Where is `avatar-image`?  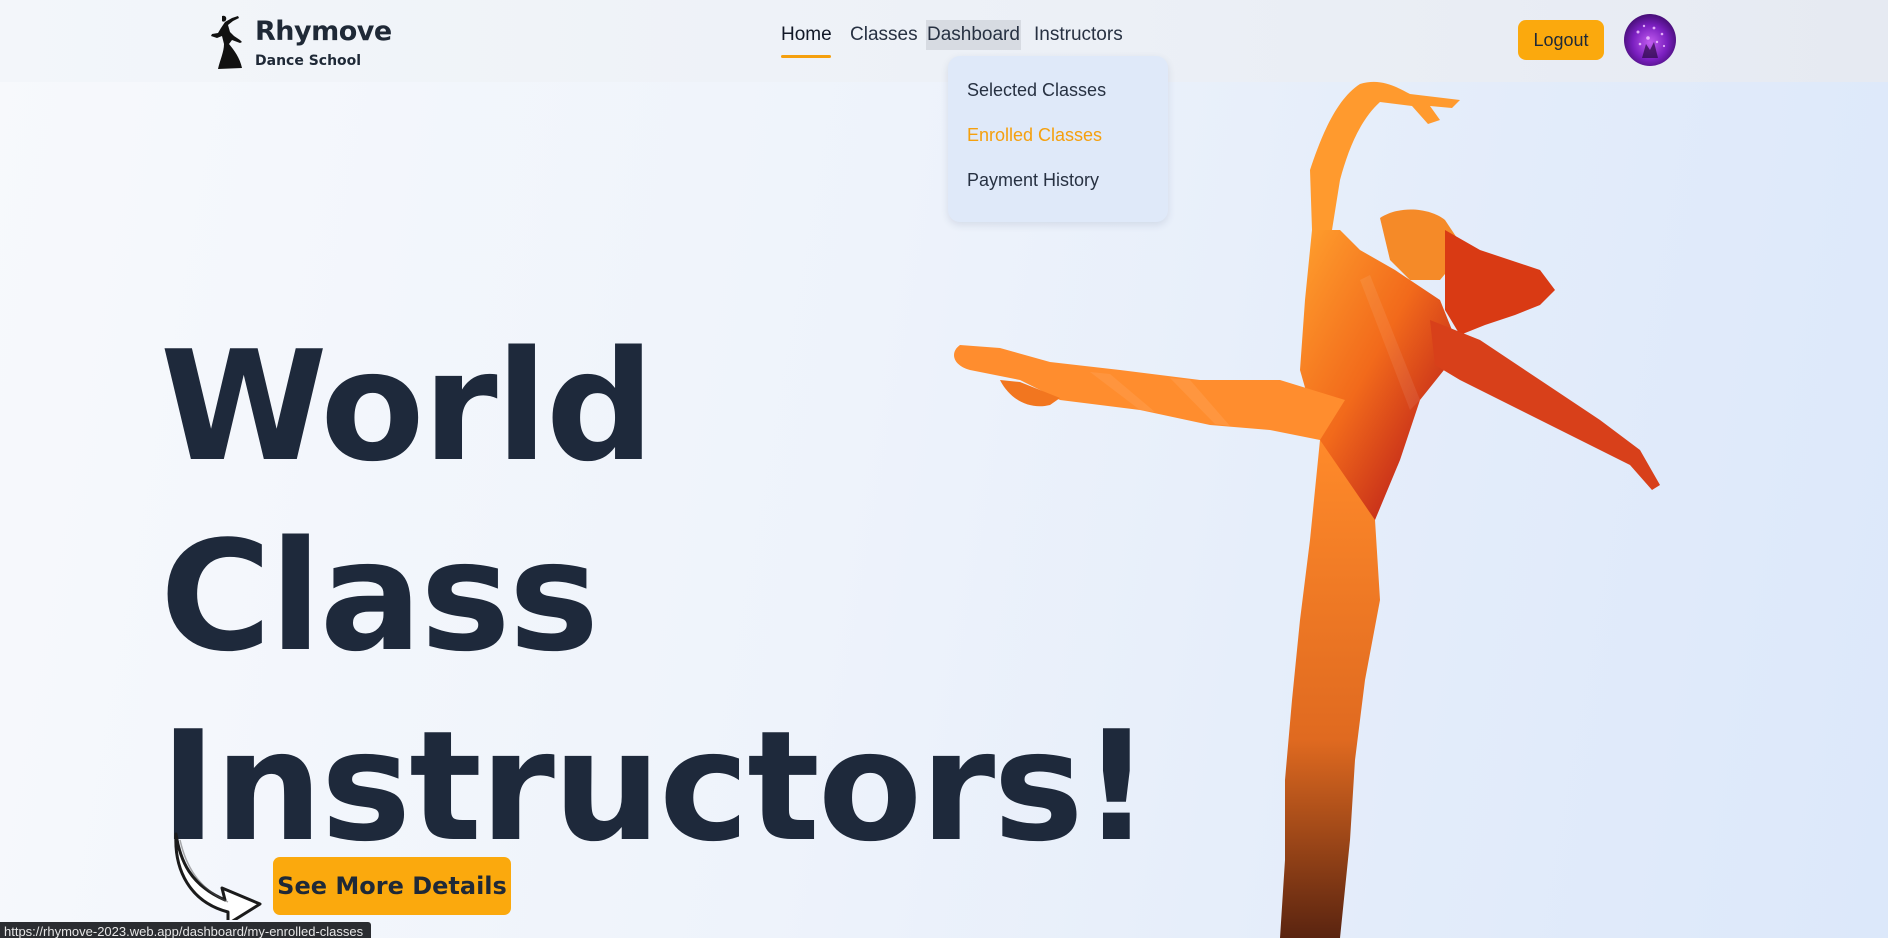
avatar-image is located at coordinates (1651, 41).